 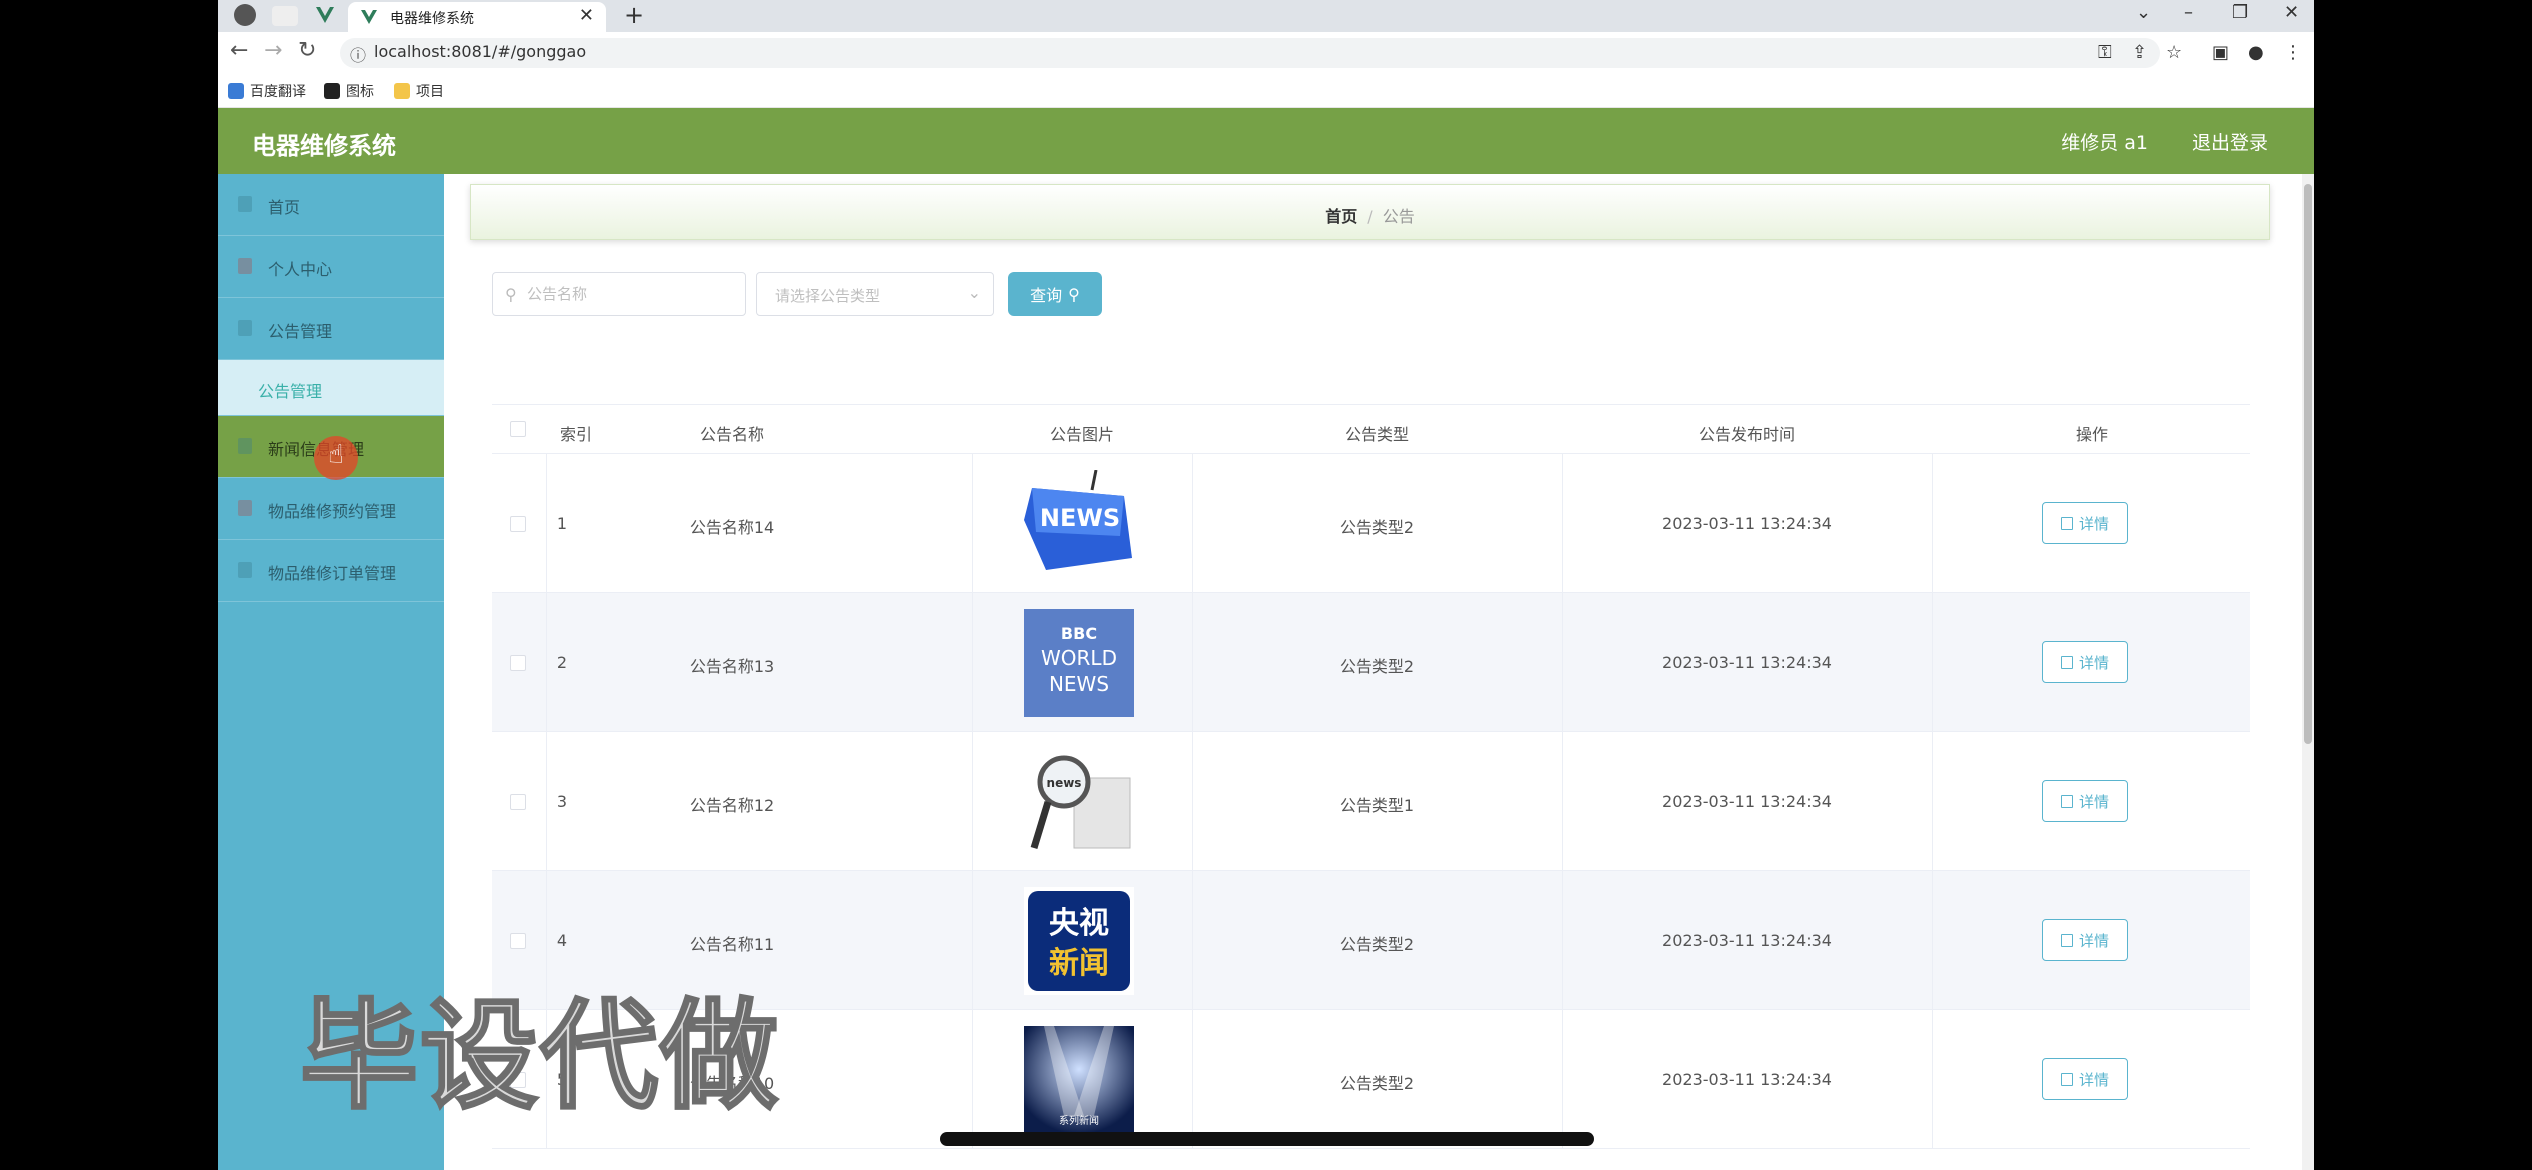 I want to click on sidepanel-icon: ▣, so click(x=2220, y=52).